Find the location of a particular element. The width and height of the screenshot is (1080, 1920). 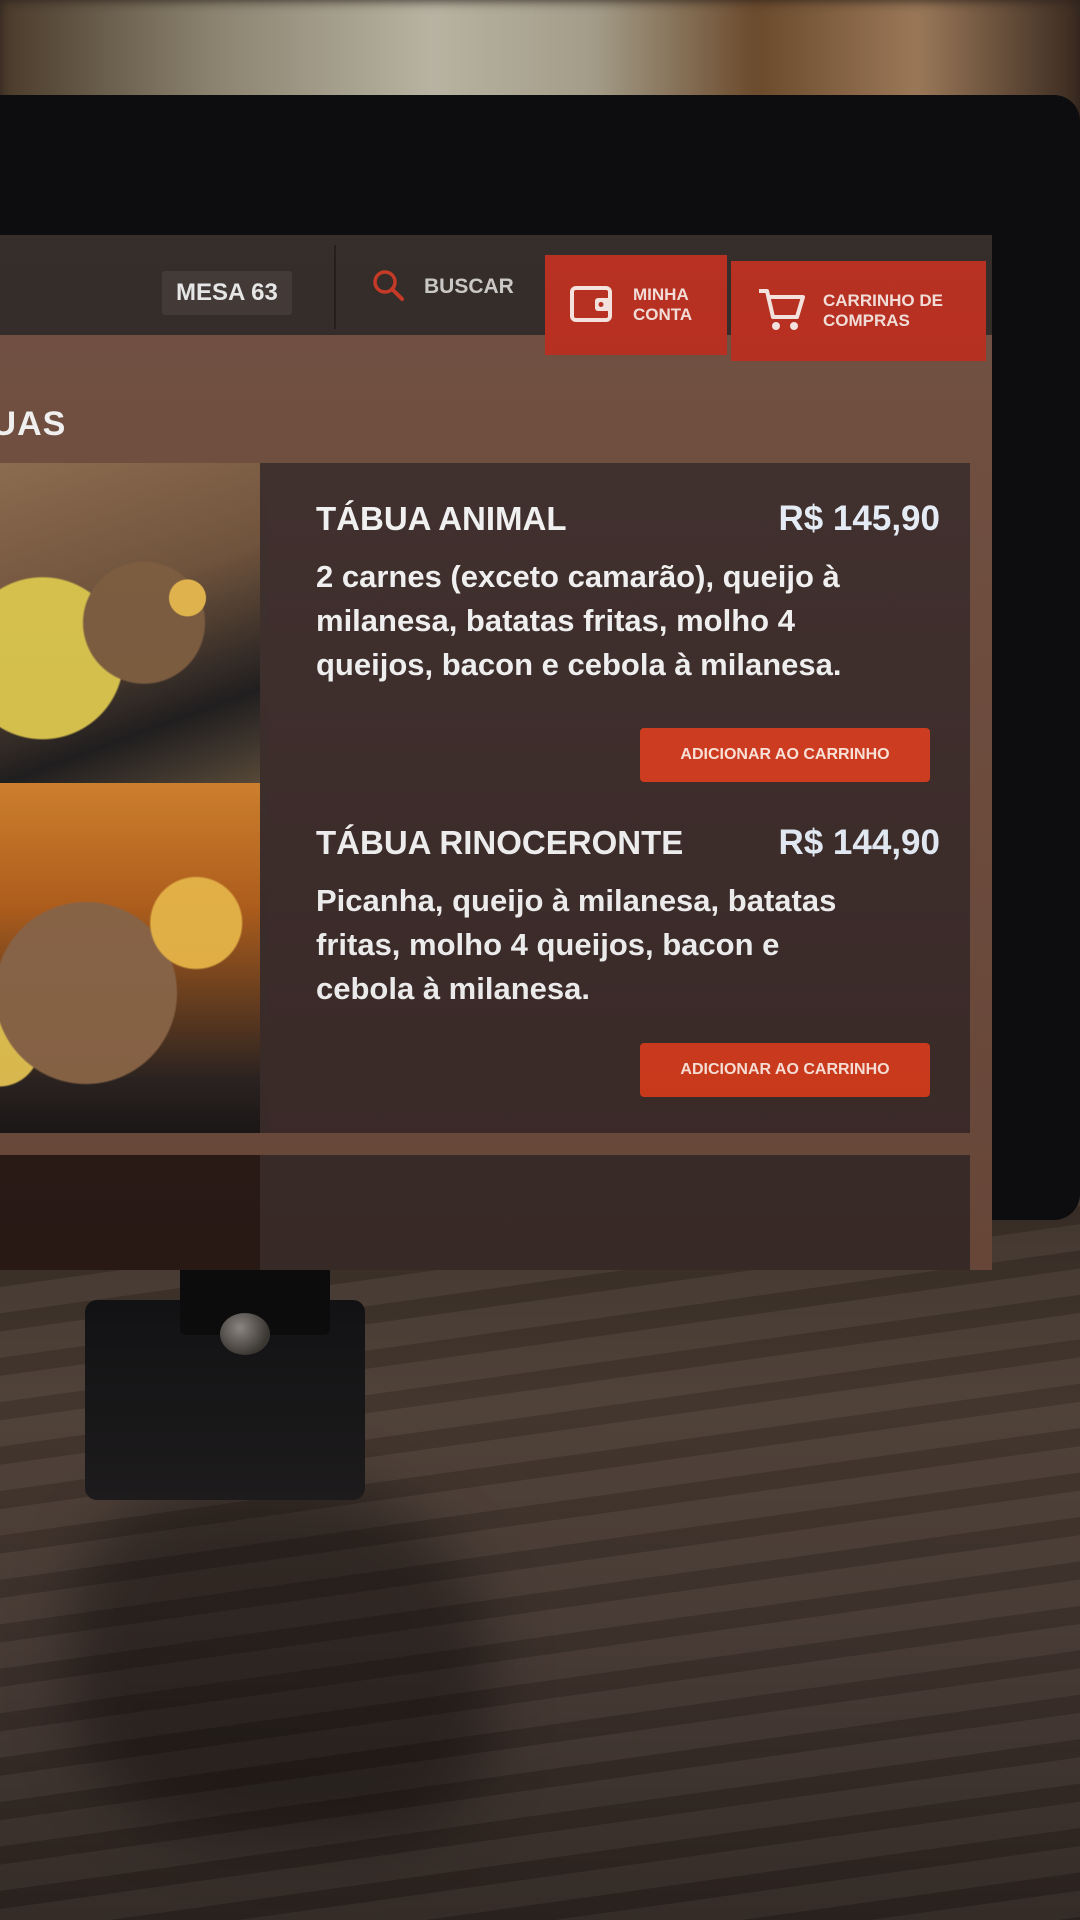

my-account-button: MINHA CONTA is located at coordinates (636, 305).